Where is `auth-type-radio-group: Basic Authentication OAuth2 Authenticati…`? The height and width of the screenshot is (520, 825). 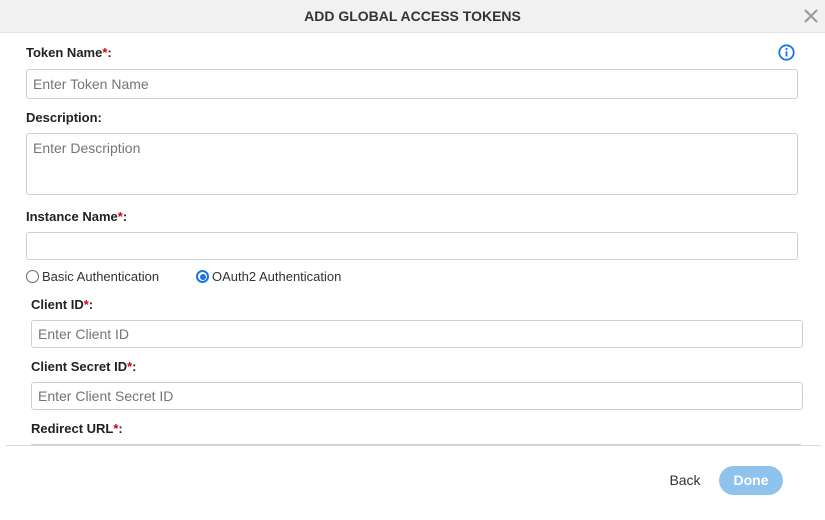 auth-type-radio-group: Basic Authentication OAuth2 Authenticati… is located at coordinates (412, 278).